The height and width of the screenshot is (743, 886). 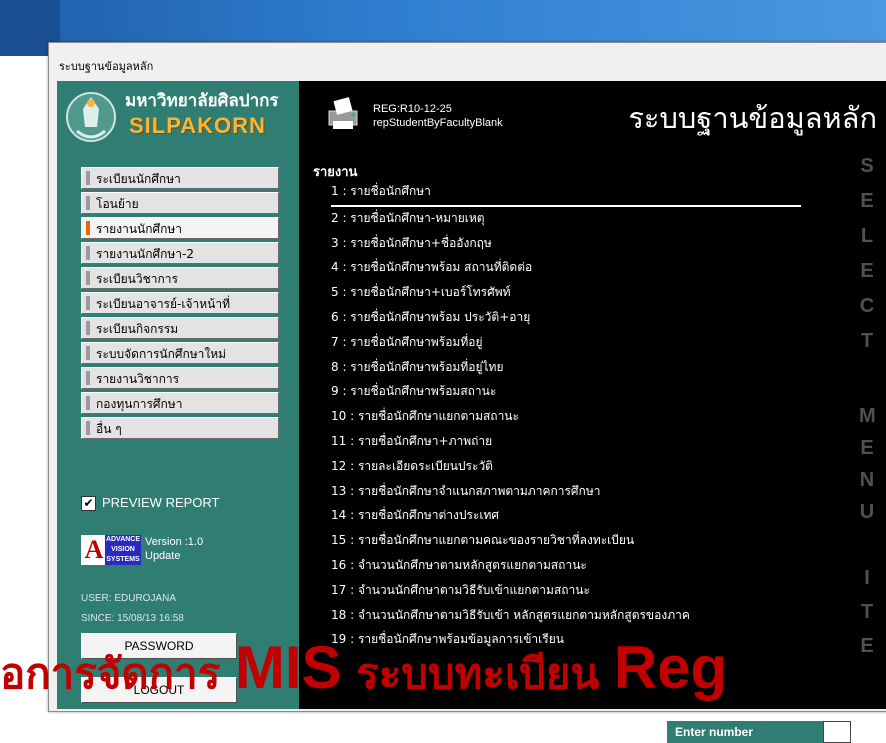 What do you see at coordinates (566, 193) in the screenshot?
I see `report-item: 1 : รายชื่อนักศึกษา` at bounding box center [566, 193].